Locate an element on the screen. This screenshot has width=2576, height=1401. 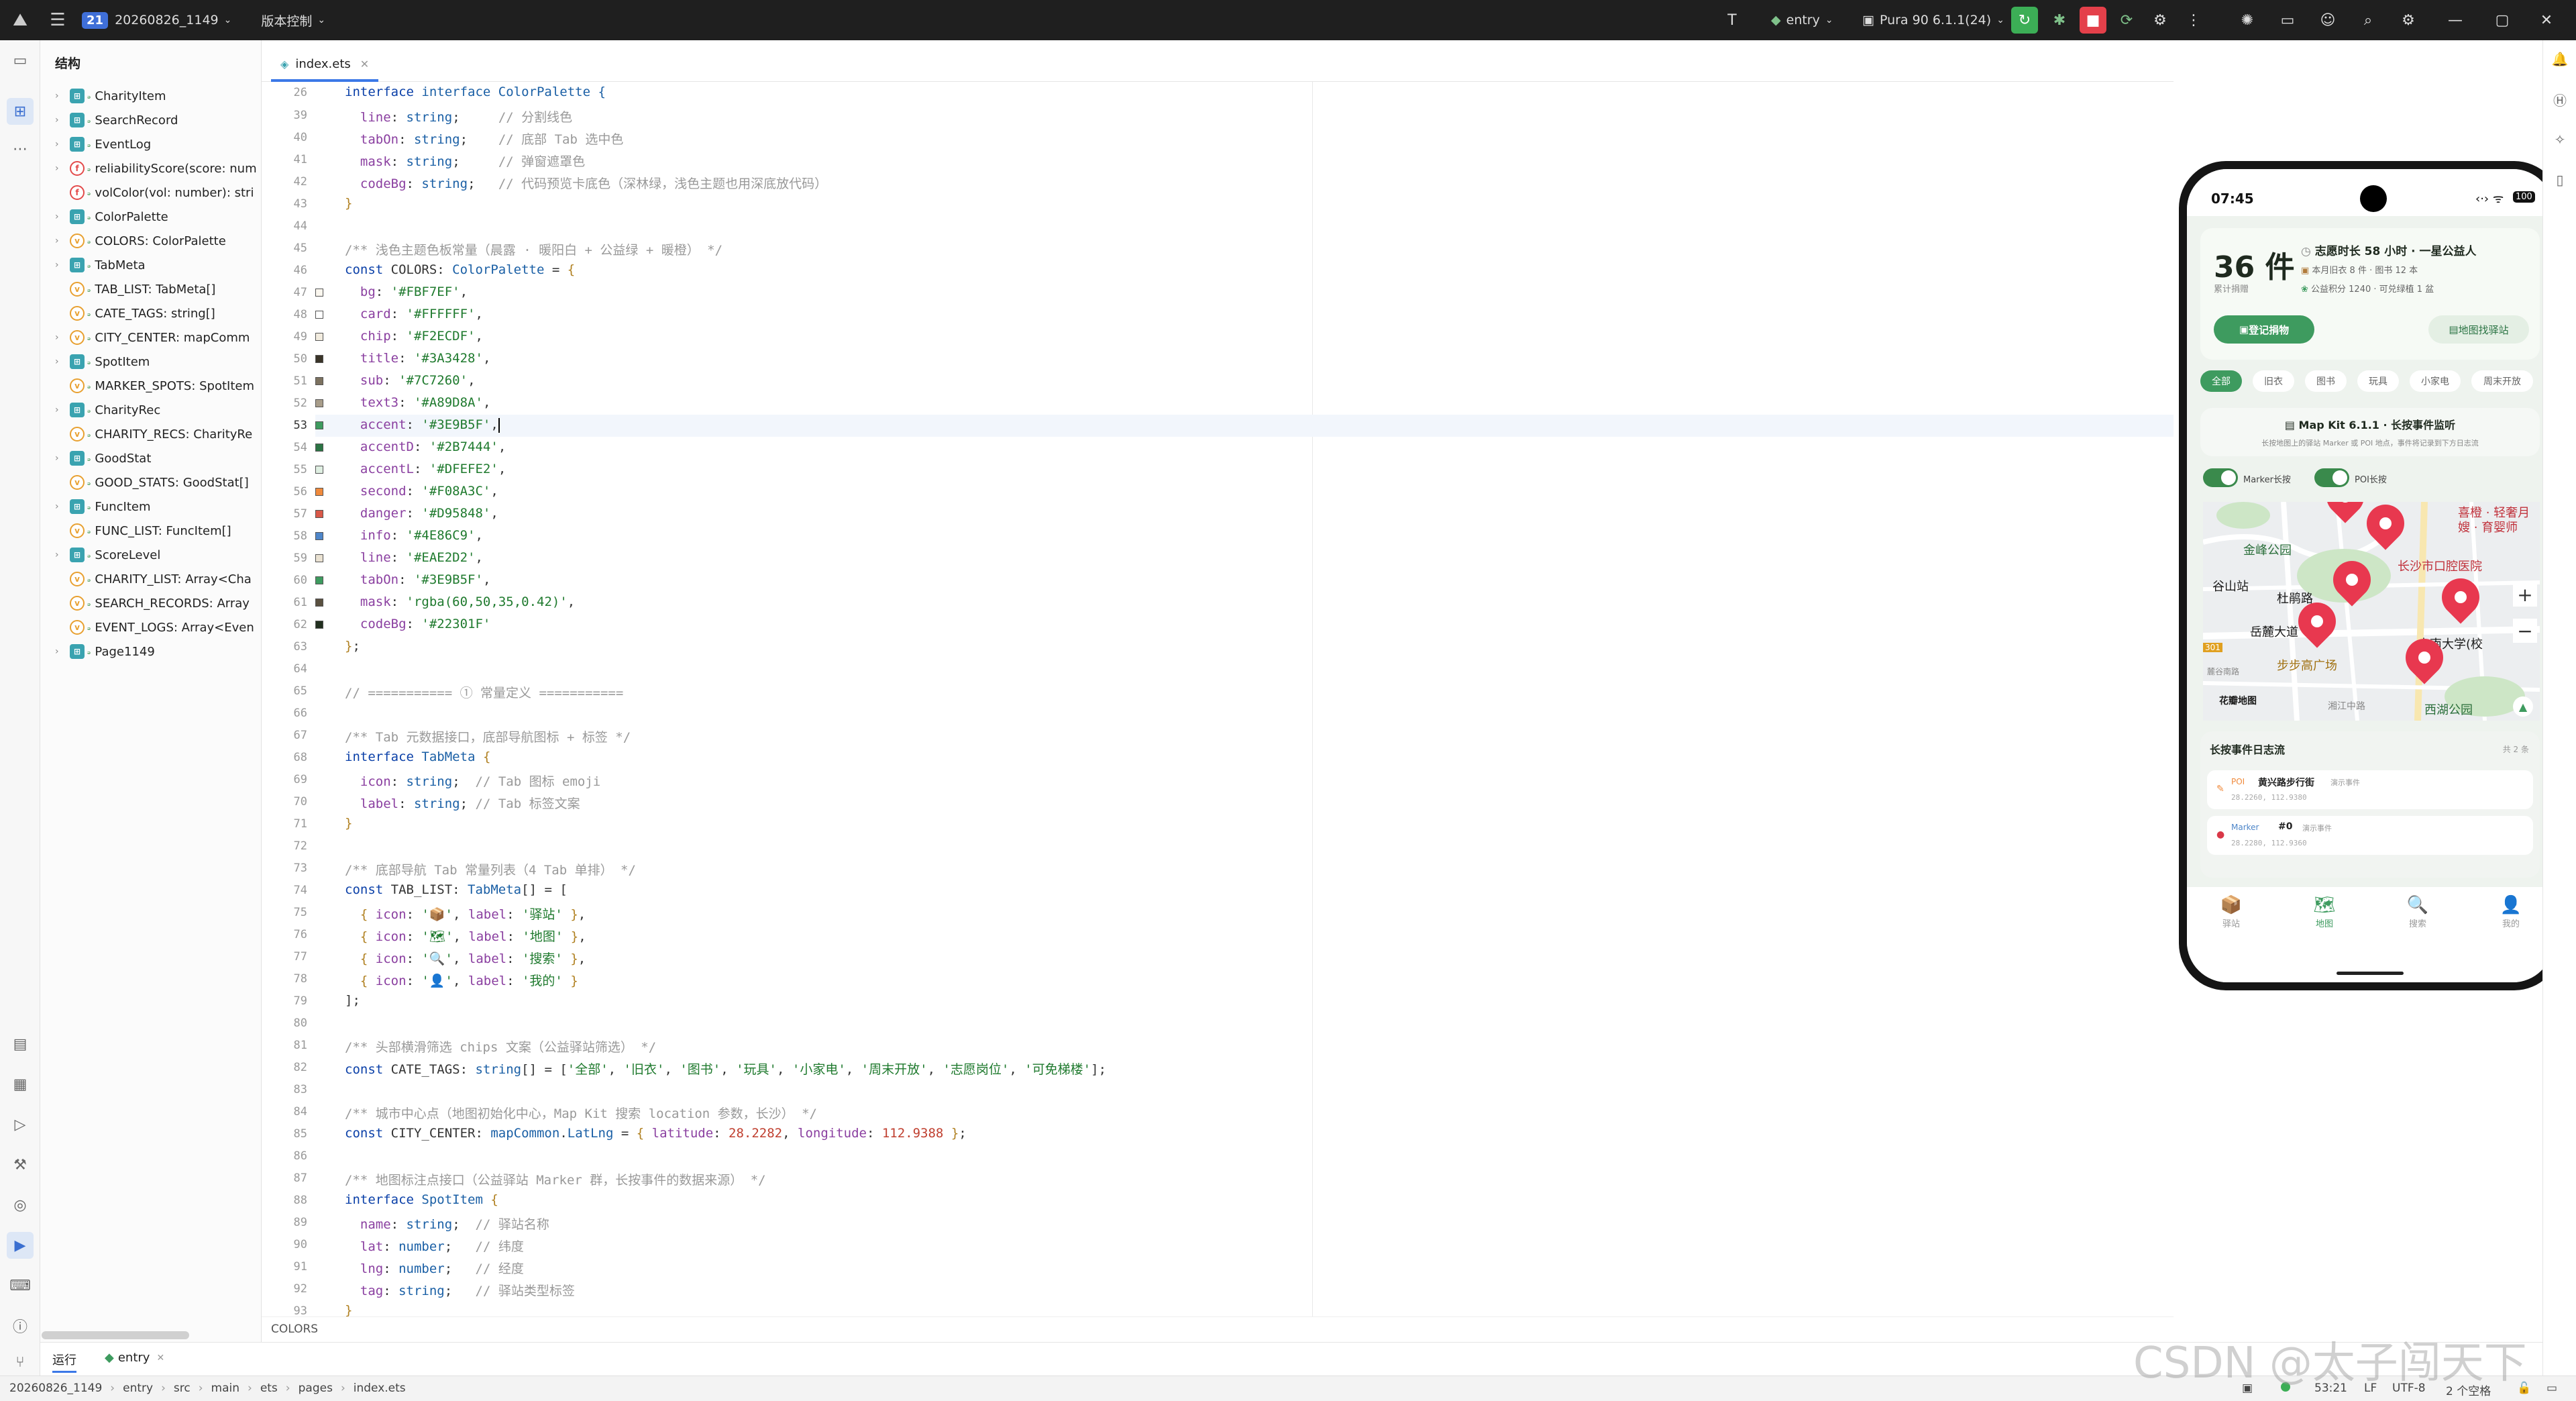
structure-item: v ₔ FUNC_LIST: FuncItem[] is located at coordinates (150, 530).